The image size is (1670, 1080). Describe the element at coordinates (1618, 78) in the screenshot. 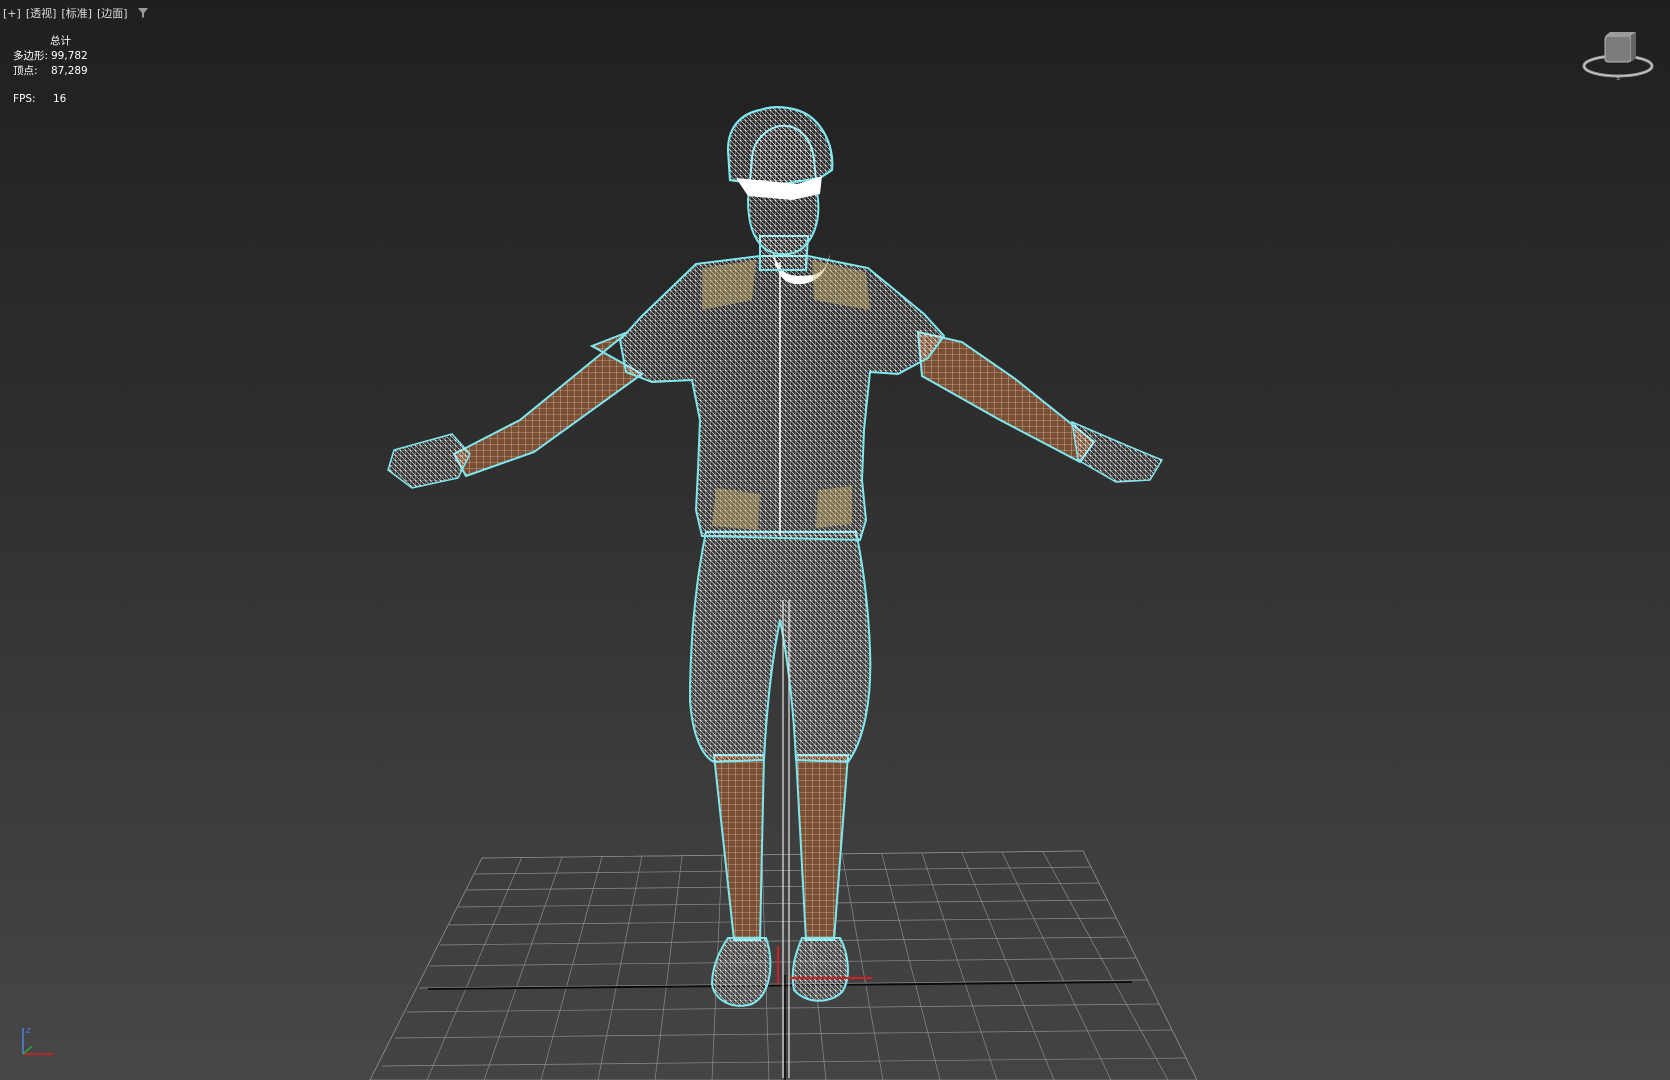

I see `svg-text: S` at that location.